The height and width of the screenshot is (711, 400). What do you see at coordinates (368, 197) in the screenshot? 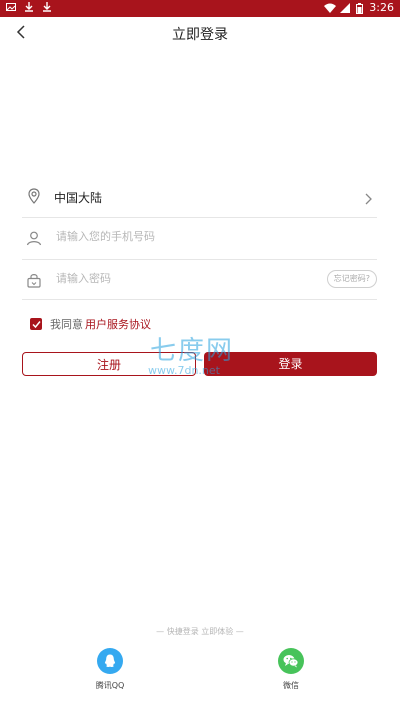
I see `chevron-right-icon` at bounding box center [368, 197].